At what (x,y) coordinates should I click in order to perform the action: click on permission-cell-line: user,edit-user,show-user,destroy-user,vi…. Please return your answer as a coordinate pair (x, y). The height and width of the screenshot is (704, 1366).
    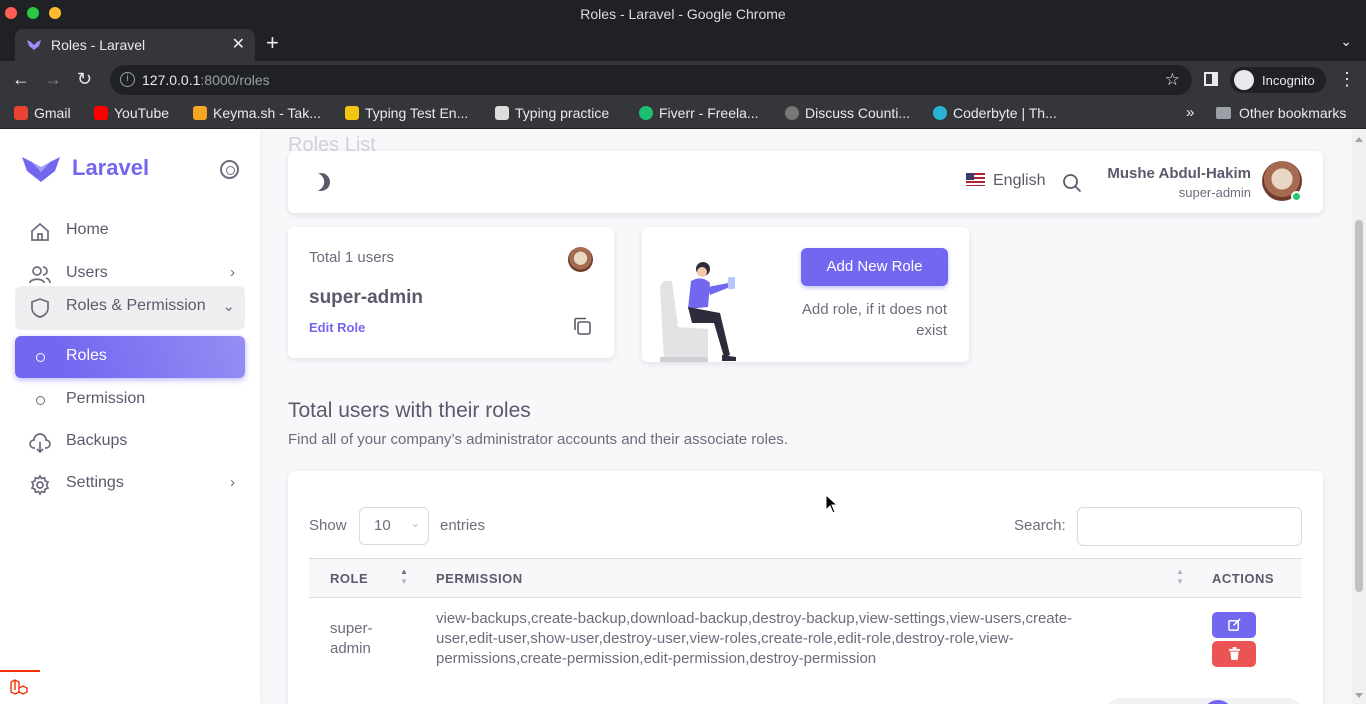
    Looking at the image, I should click on (725, 638).